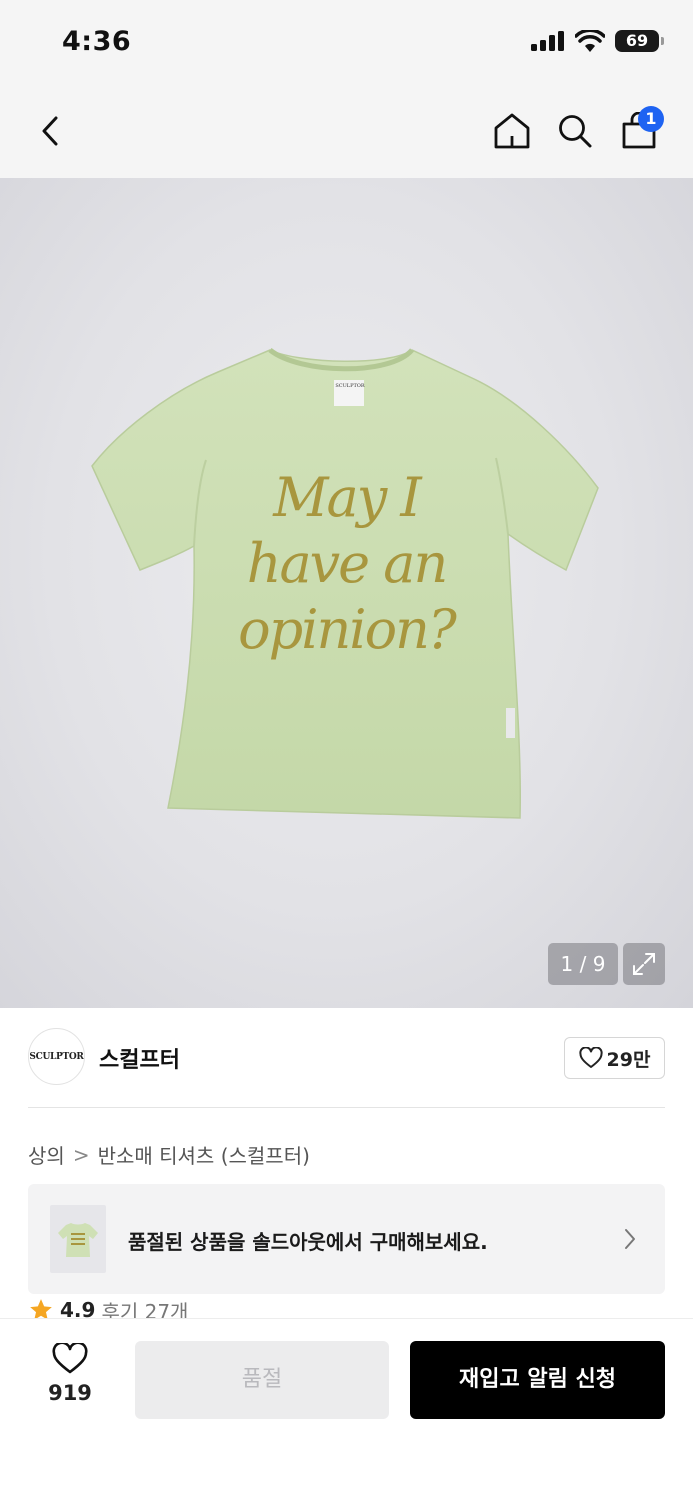 The width and height of the screenshot is (693, 1500). Describe the element at coordinates (308, 1242) in the screenshot. I see `soldout-banner-text: 품절된 상품을 솔드아웃에서 구매해보세요.` at that location.